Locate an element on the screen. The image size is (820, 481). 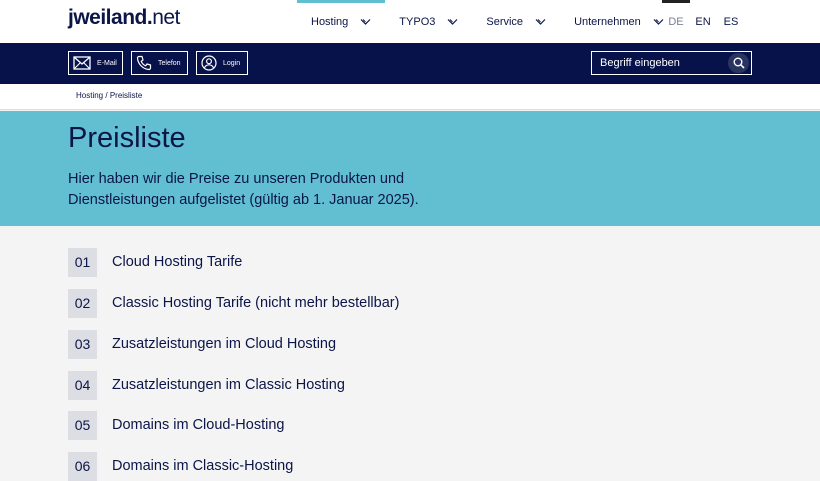
list-item: 06 Domains im Classic-Hosting is located at coordinates (180, 466).